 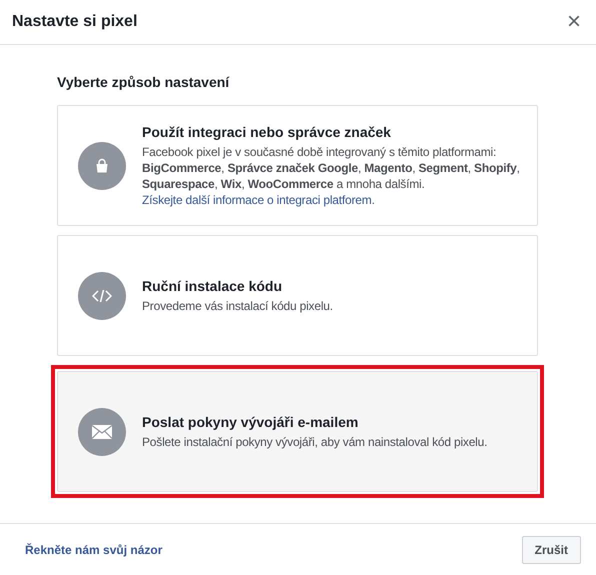 I want to click on shopping-bag-icon, so click(x=102, y=166).